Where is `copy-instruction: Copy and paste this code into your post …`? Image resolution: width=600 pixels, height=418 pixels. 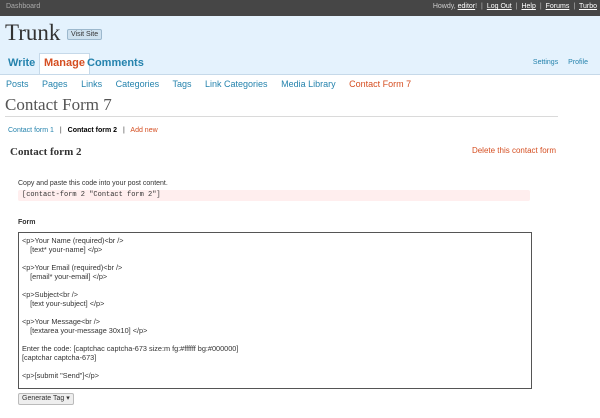
copy-instruction: Copy and paste this code into your post … is located at coordinates (93, 183).